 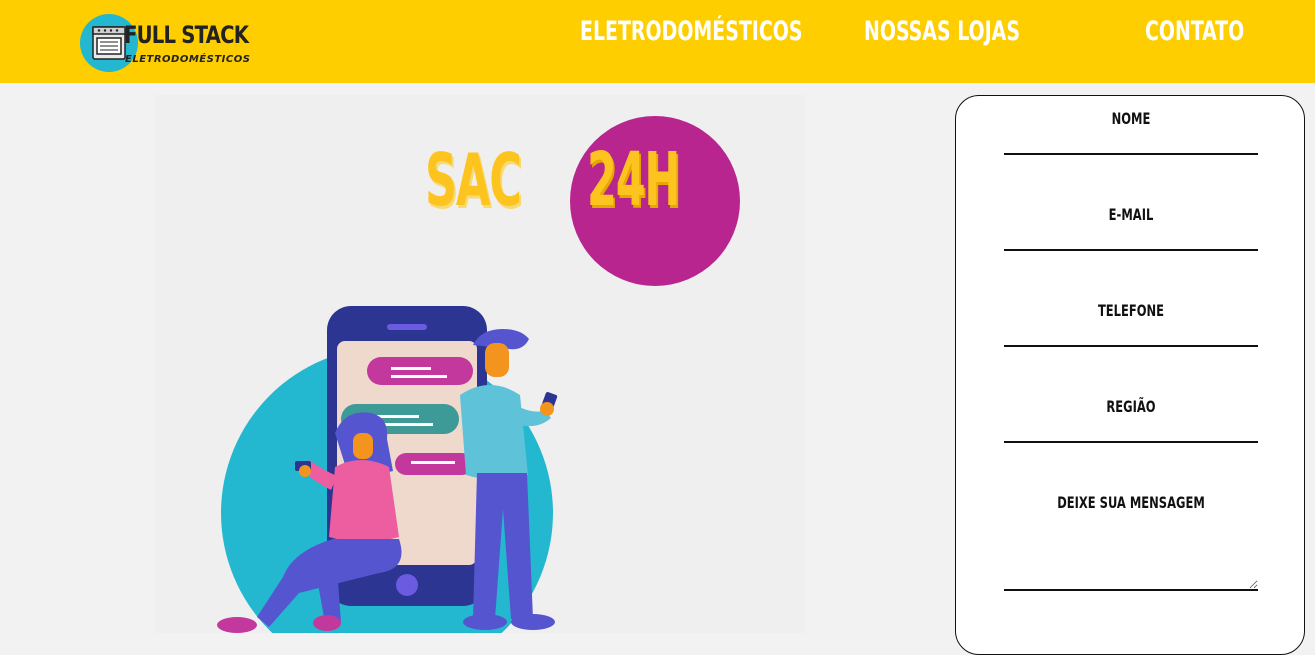 I want to click on nav-link-contato: CONTATO, so click(x=1194, y=32).